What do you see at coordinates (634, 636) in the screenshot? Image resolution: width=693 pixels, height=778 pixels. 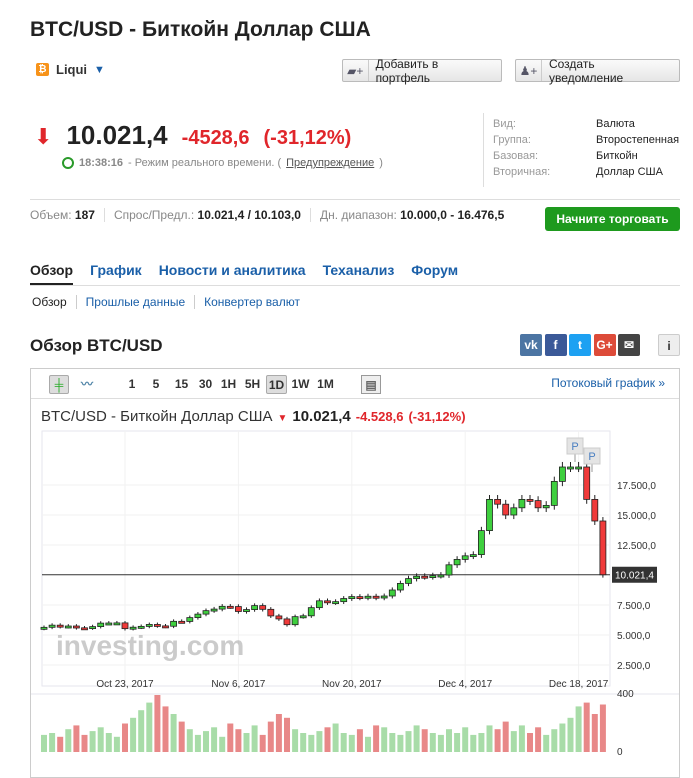 I see `y-tick-label: 5.000,0` at bounding box center [634, 636].